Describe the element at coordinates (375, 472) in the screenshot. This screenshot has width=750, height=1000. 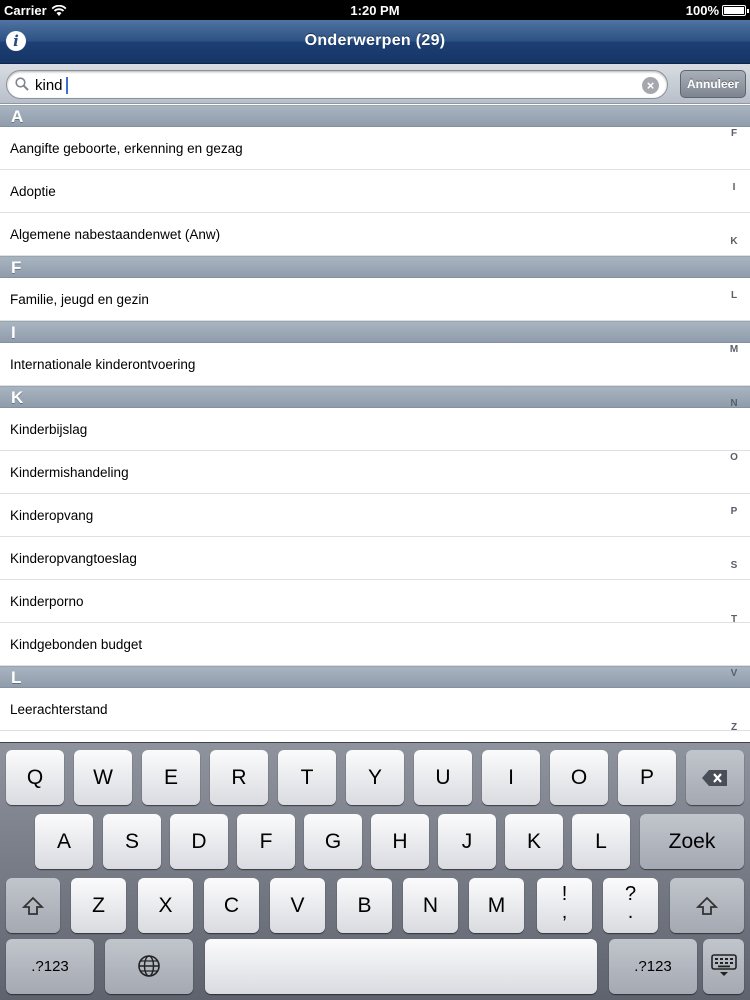
I see `list-item: Kindermishandeling` at that location.